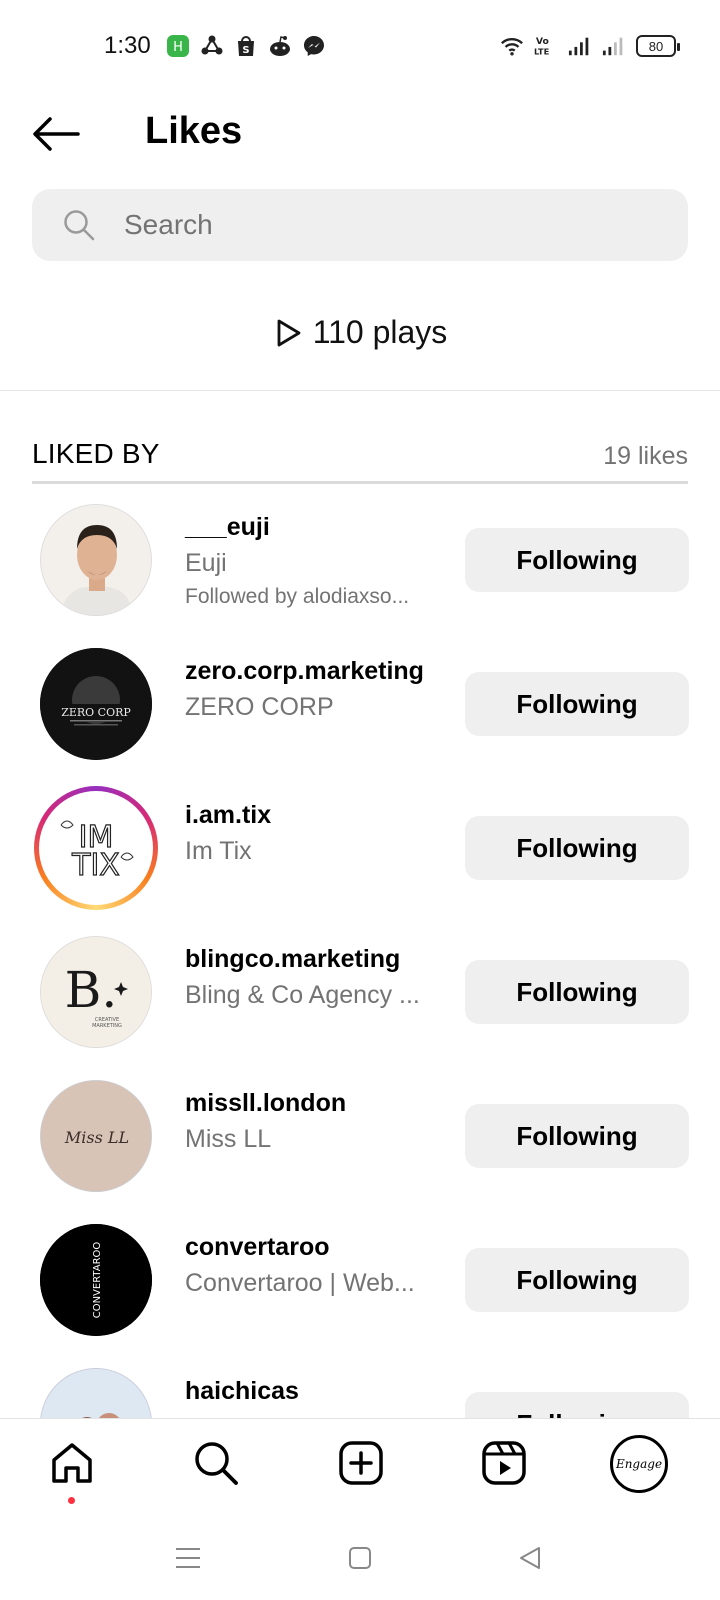  I want to click on wifi-icon, so click(512, 46).